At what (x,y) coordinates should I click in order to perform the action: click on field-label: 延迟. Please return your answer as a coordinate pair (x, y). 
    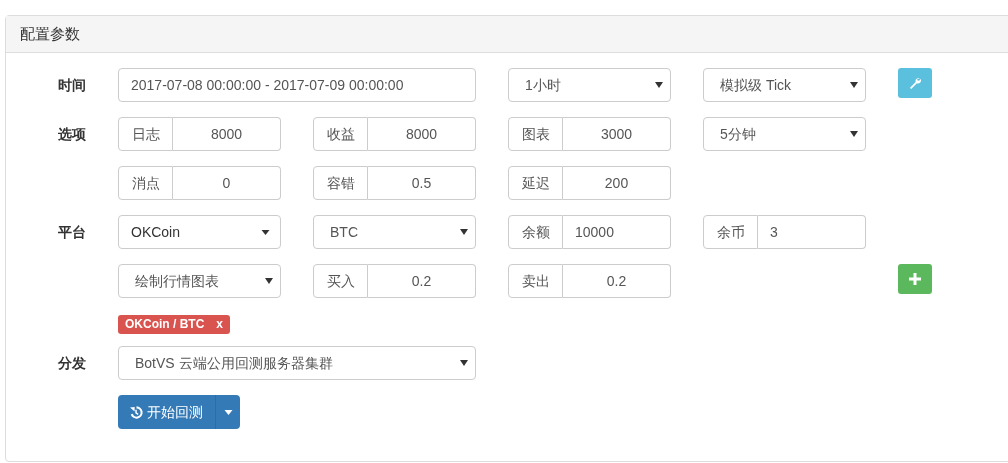
    Looking at the image, I should click on (535, 183).